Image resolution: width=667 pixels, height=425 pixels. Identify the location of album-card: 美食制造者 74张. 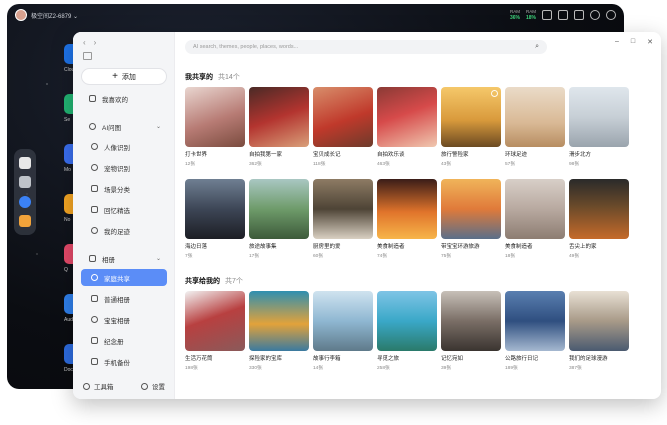
(407, 219).